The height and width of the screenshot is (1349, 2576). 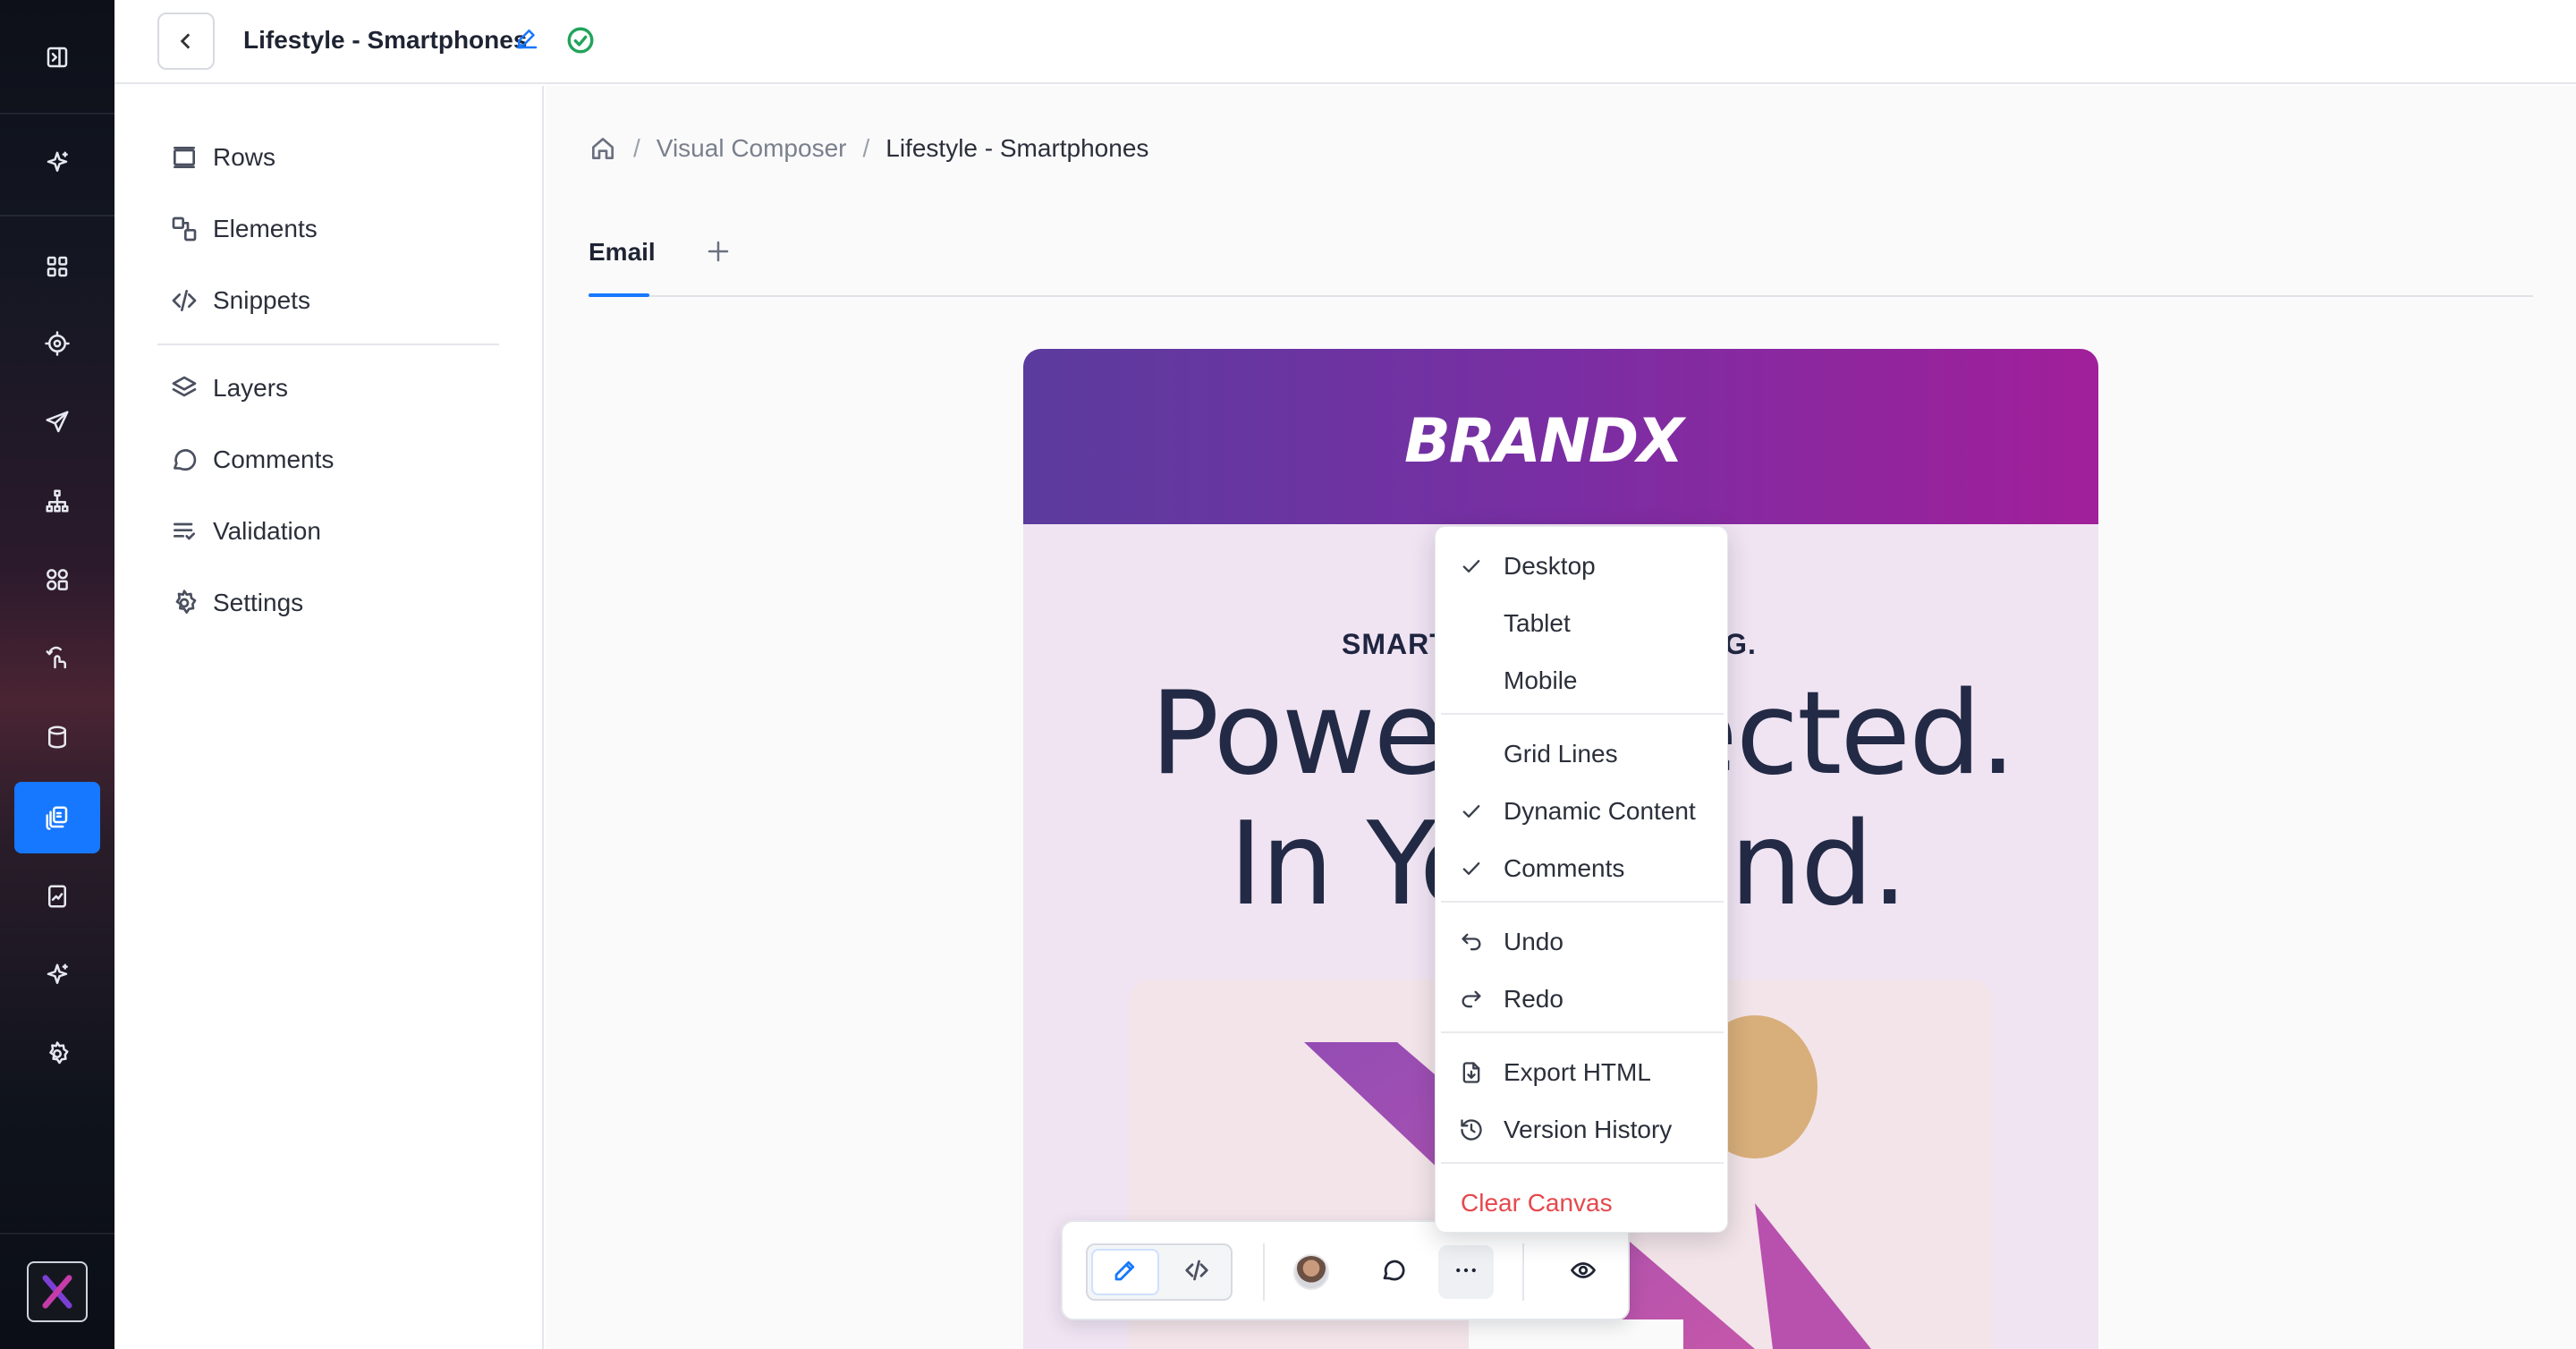 What do you see at coordinates (1561, 754) in the screenshot?
I see `menu-item-label: Grid Lines` at bounding box center [1561, 754].